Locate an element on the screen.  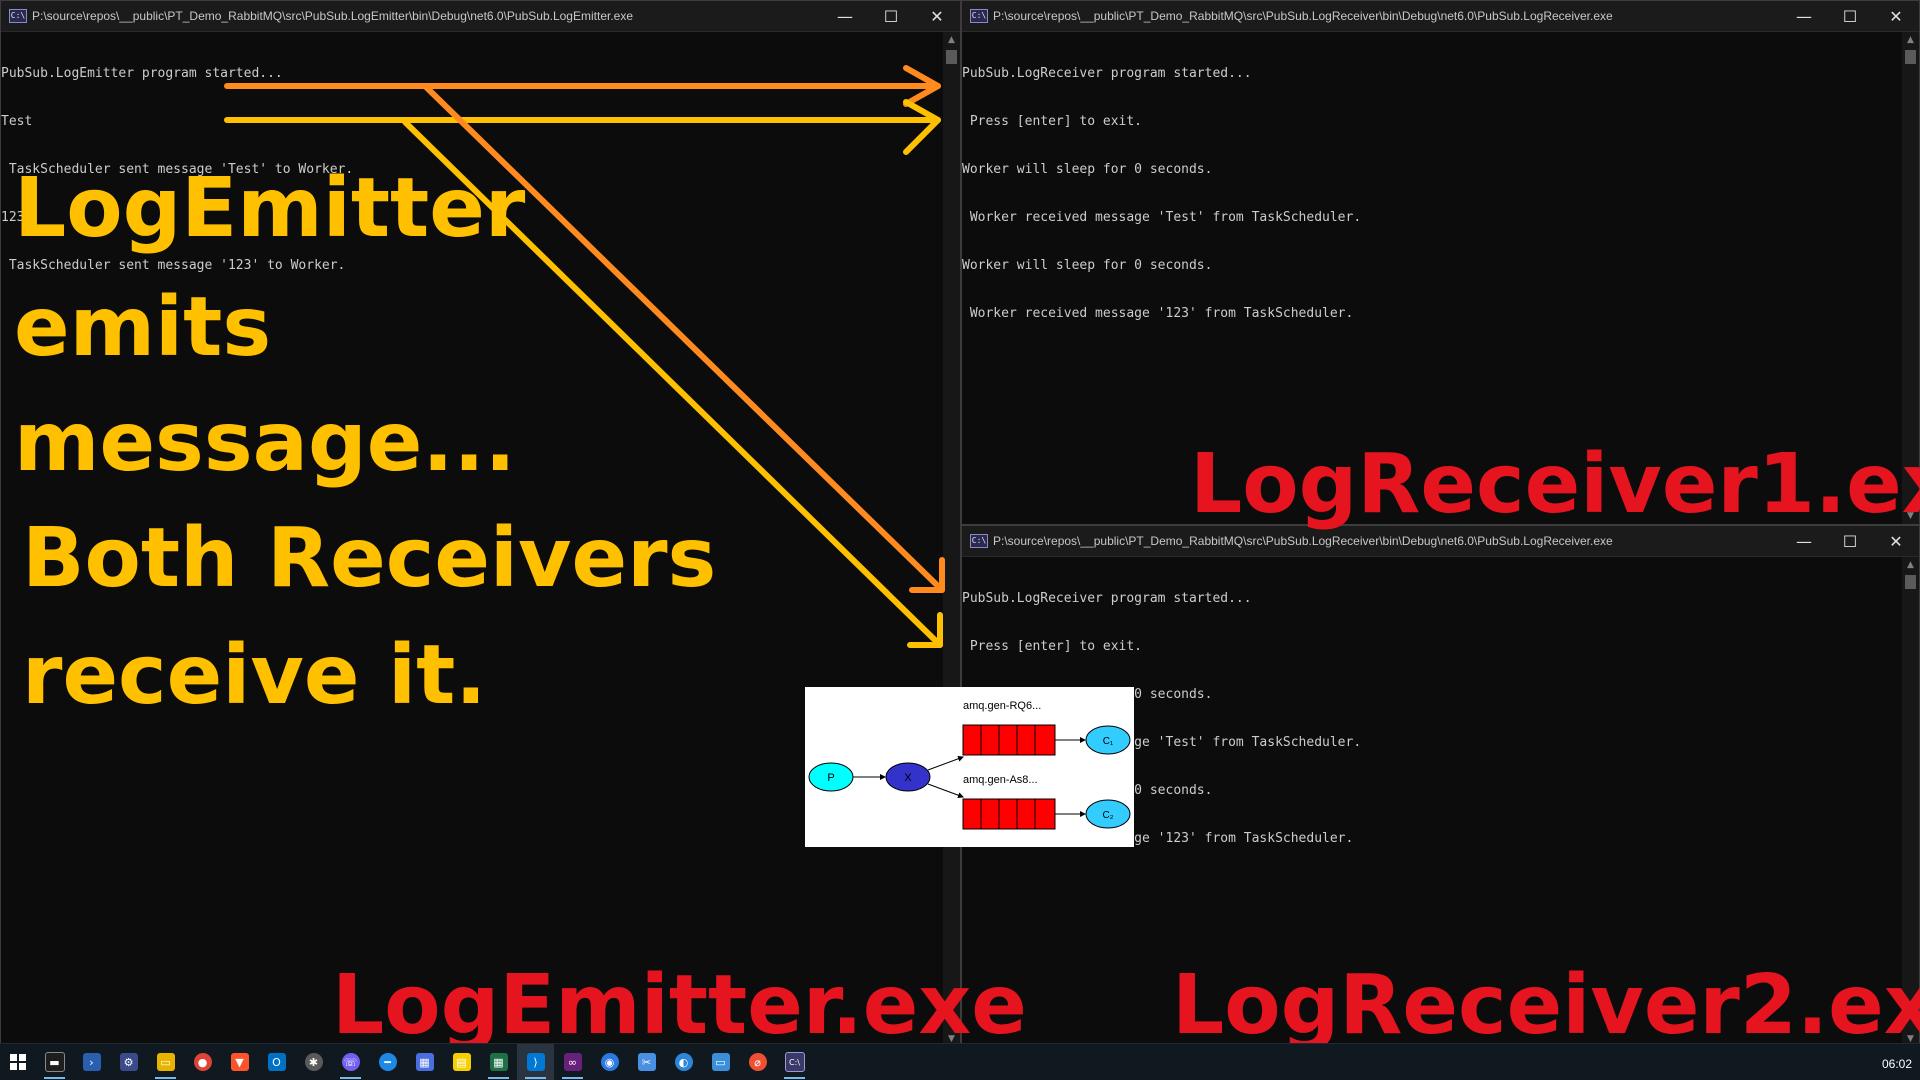
vertical-scrollbar: ▲ ▼ is located at coordinates (951, 539).